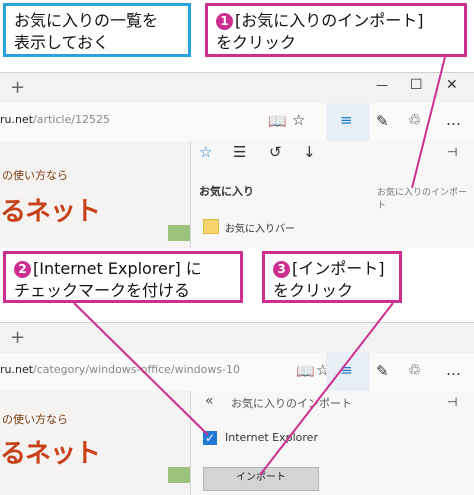 This screenshot has height=495, width=474. I want to click on step3-pointer, so click(326, 389).